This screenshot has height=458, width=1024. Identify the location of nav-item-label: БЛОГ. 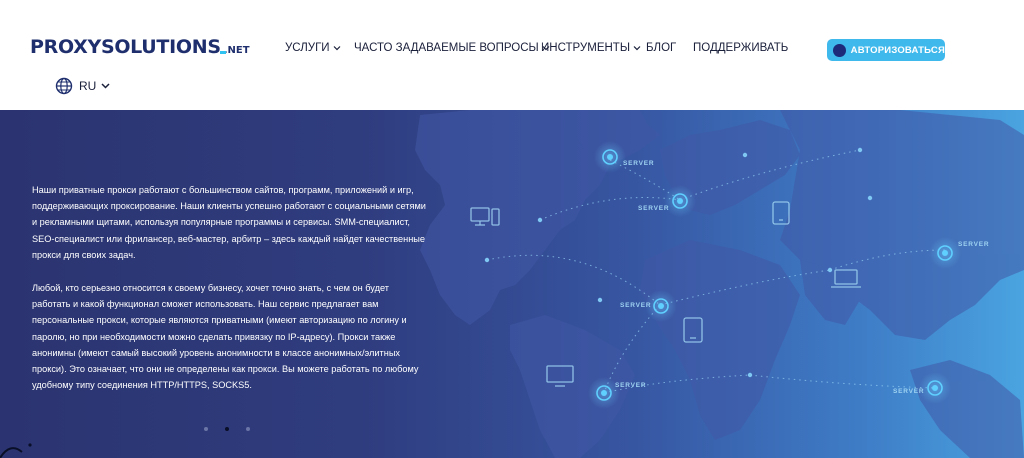
(661, 48).